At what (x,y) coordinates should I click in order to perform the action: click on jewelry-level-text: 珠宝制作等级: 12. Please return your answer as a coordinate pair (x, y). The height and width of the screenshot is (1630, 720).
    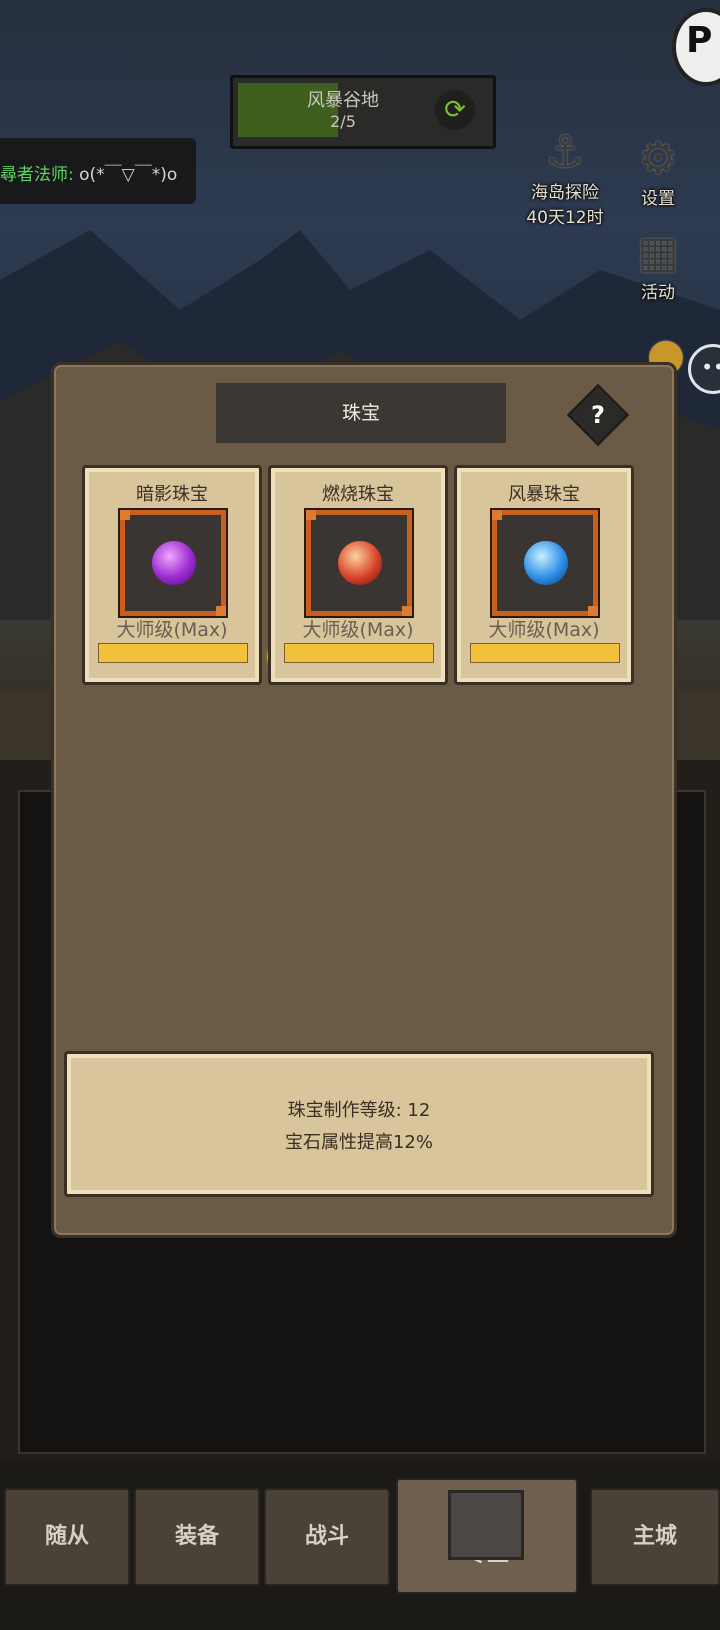
    Looking at the image, I should click on (359, 1110).